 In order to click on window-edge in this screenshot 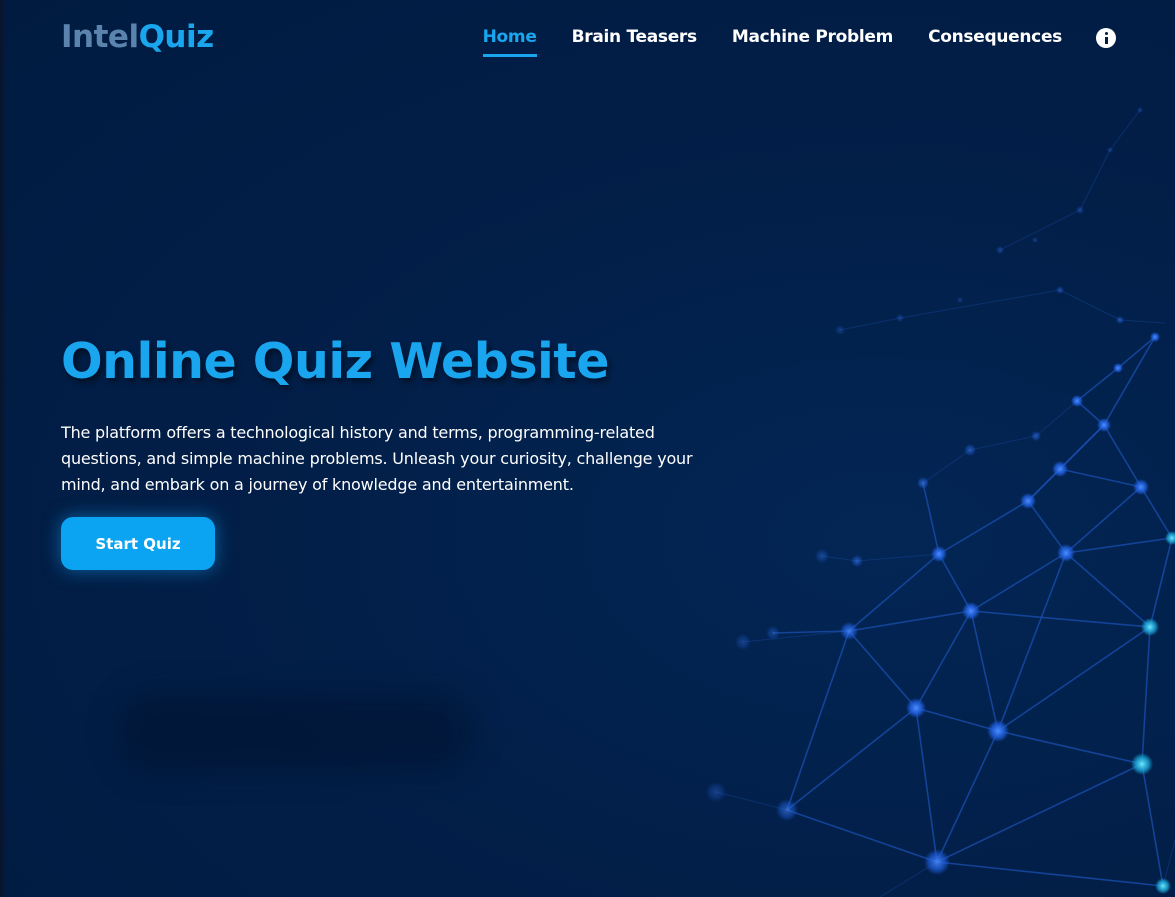, I will do `click(3, 448)`.